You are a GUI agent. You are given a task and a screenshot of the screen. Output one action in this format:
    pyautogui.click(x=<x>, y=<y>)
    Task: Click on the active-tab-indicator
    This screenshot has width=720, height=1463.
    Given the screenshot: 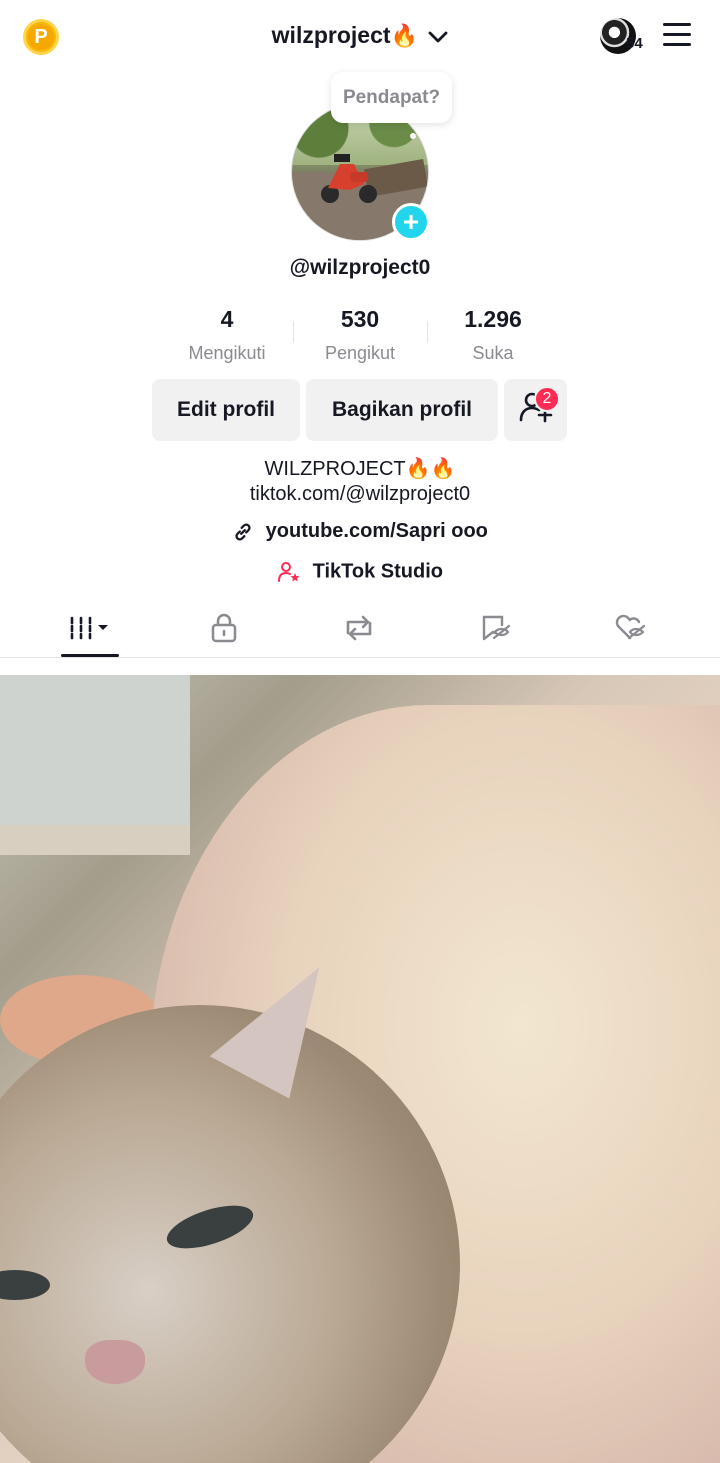 What is the action you would take?
    pyautogui.click(x=90, y=655)
    